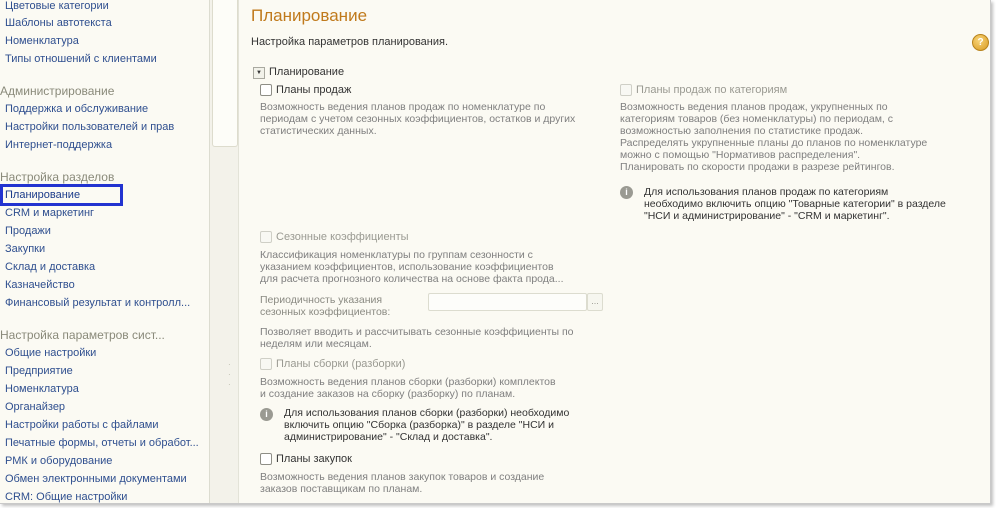  What do you see at coordinates (259, 73) in the screenshot?
I see `collapse-toggle-icon: ▼` at bounding box center [259, 73].